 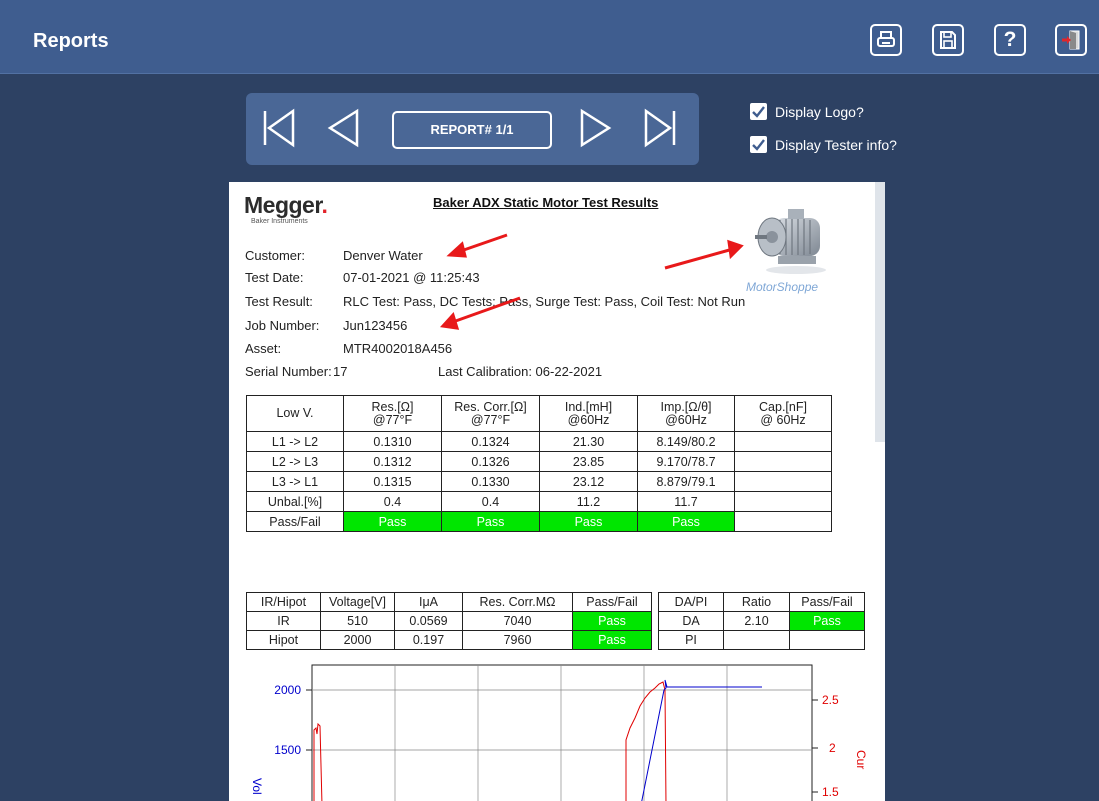 I want to click on exit-icon, so click(x=1071, y=40).